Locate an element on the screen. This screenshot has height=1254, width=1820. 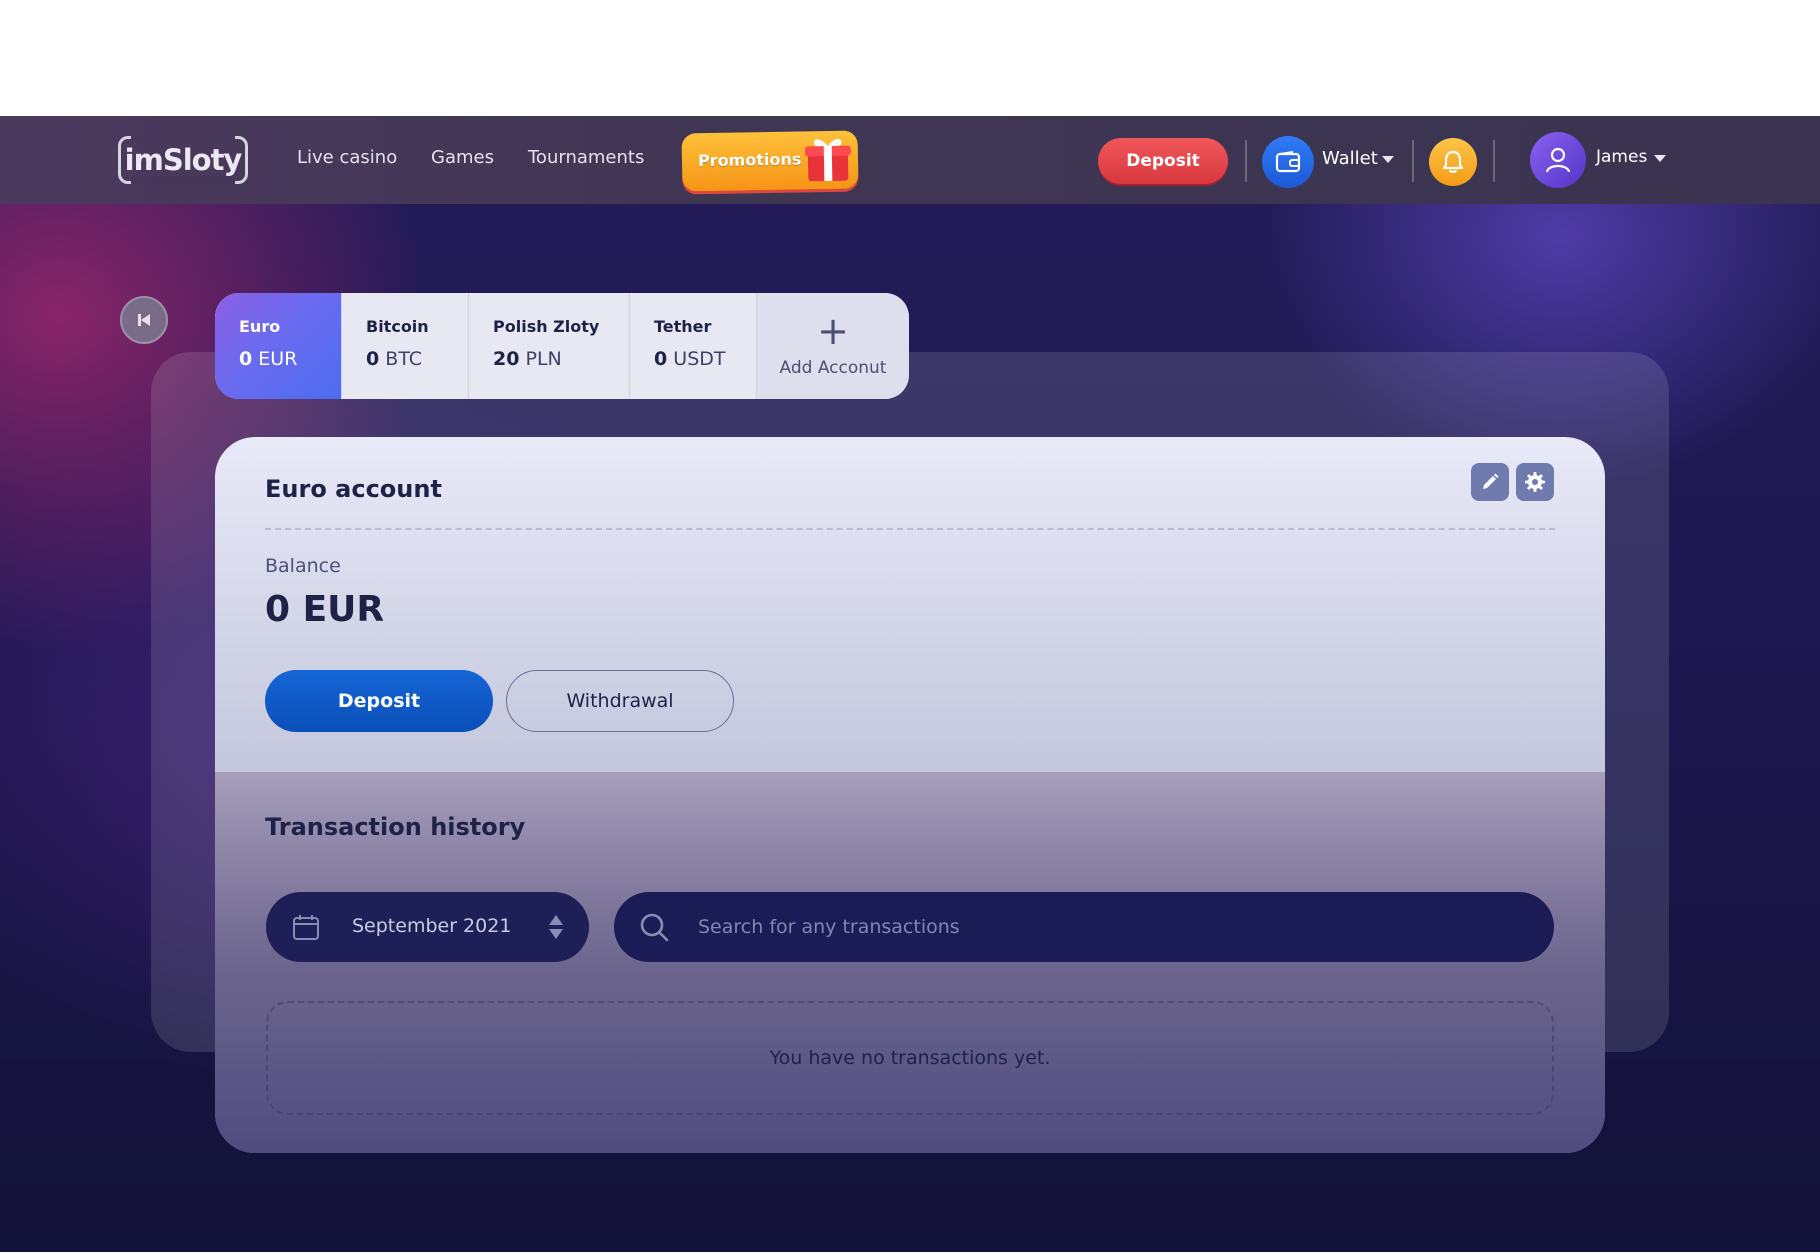
period-value: September 2021 is located at coordinates (432, 926).